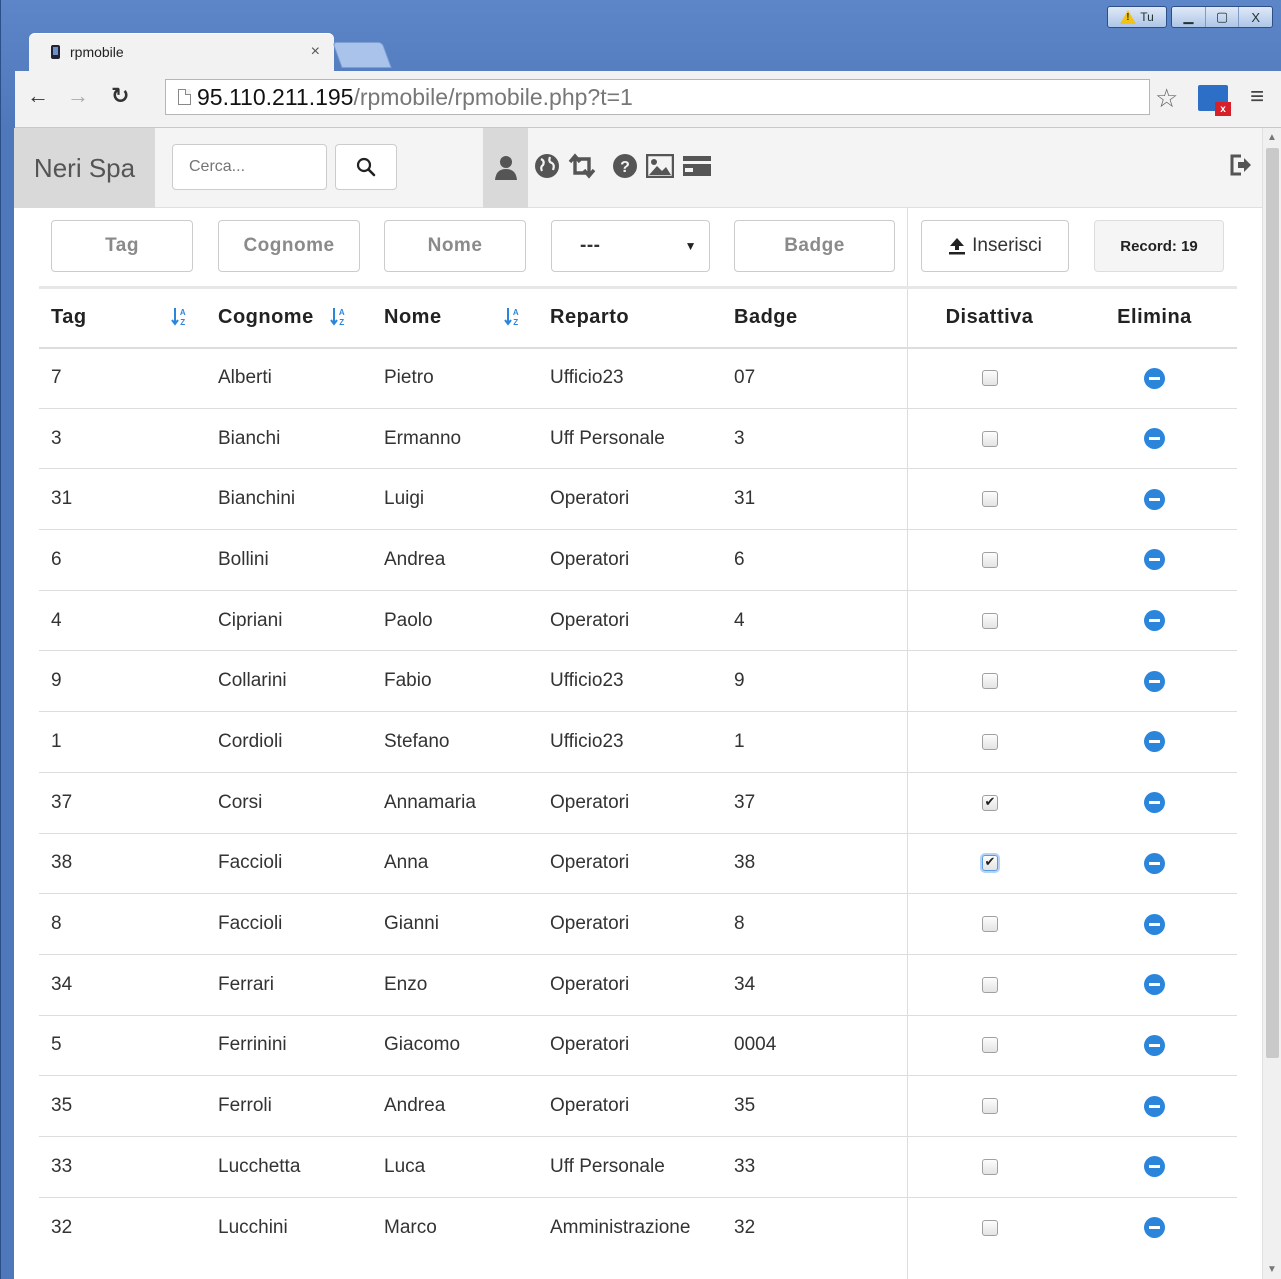  What do you see at coordinates (122, 499) in the screenshot?
I see `cell-tag: 31` at bounding box center [122, 499].